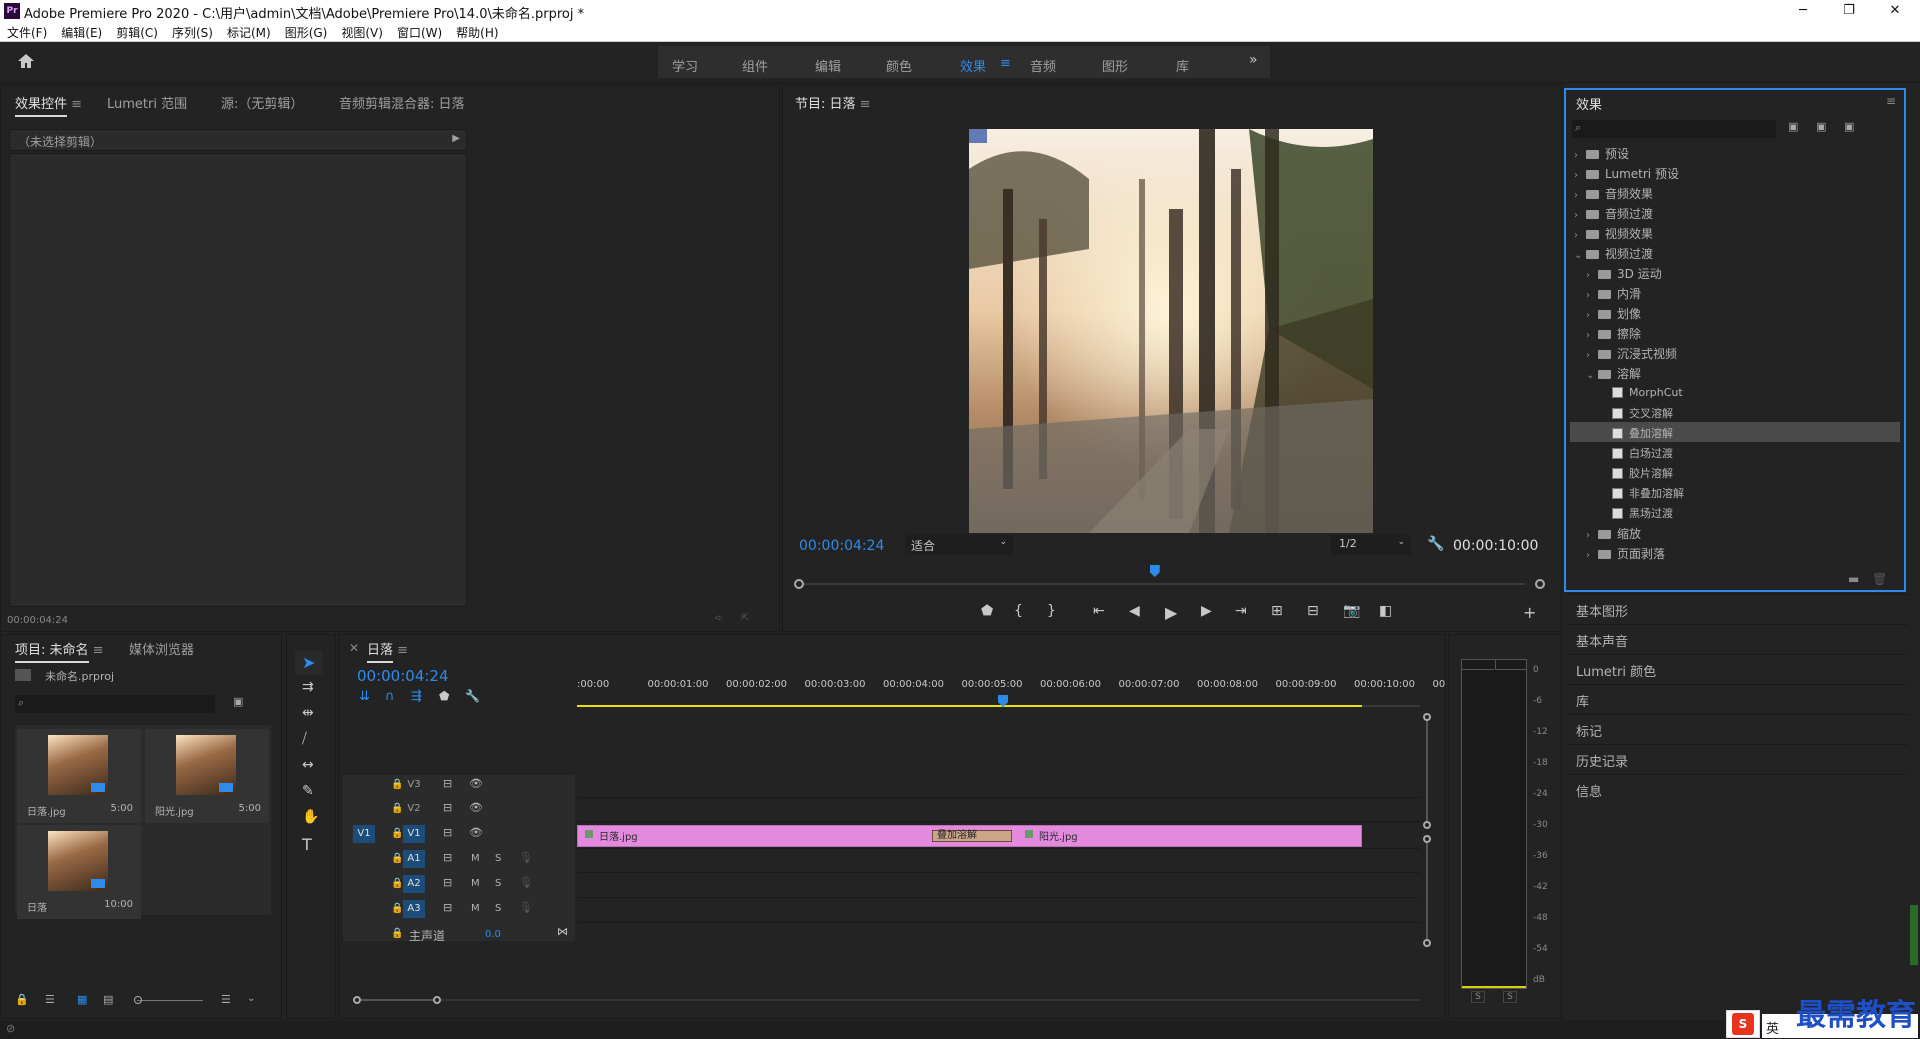 Image resolution: width=1920 pixels, height=1039 pixels. I want to click on go-to-out-icon: ⇥, so click(1241, 611).